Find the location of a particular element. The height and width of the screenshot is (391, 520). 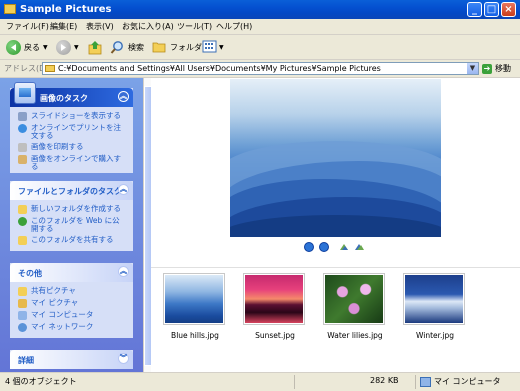

place-label: マイ コンピュータ is located at coordinates (62, 314).